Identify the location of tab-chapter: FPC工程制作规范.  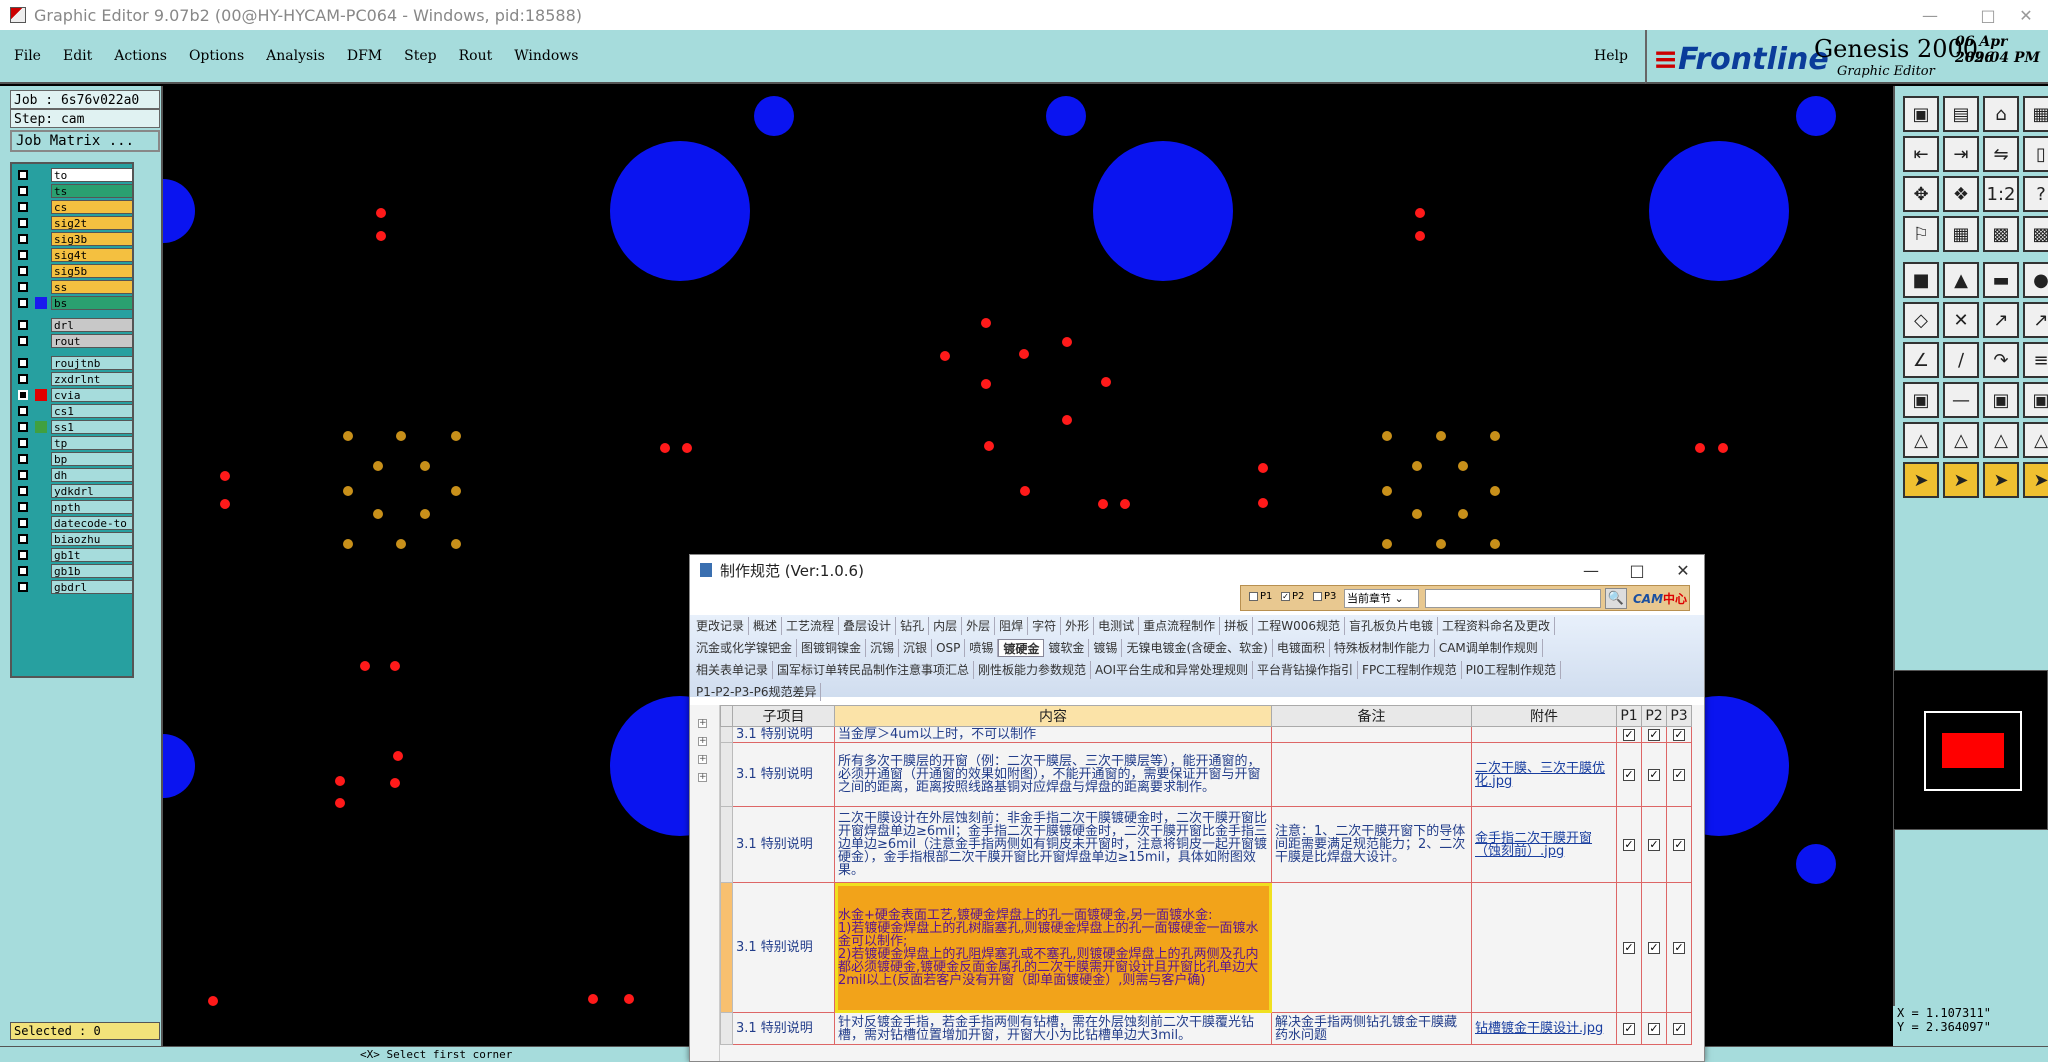
(1410, 670).